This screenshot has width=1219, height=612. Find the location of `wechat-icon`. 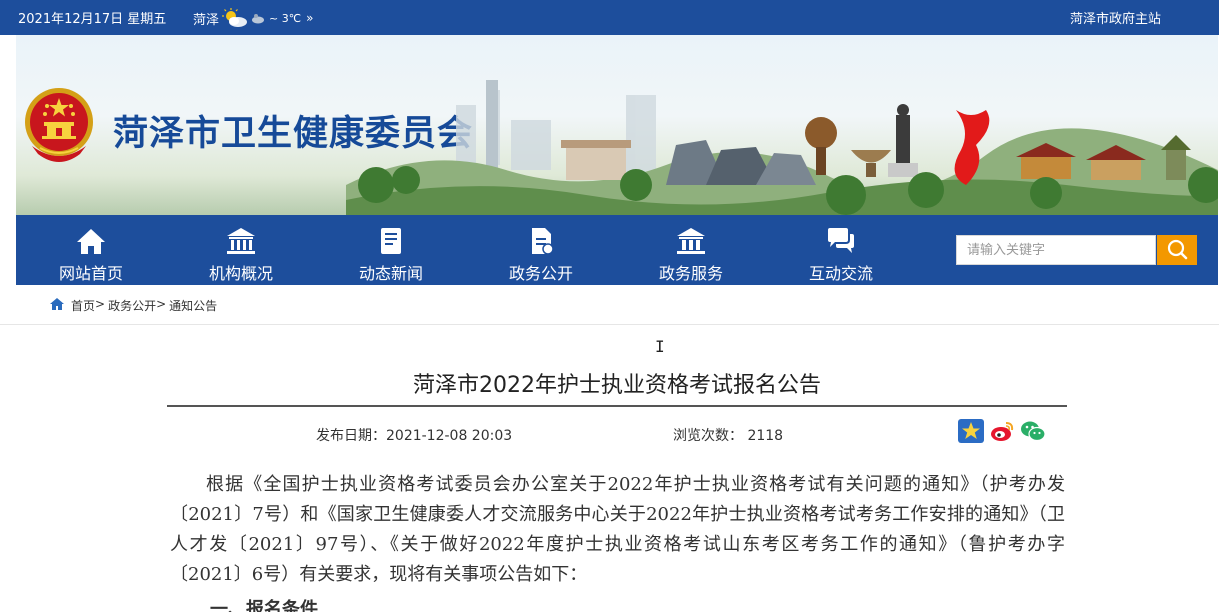

wechat-icon is located at coordinates (1033, 431).